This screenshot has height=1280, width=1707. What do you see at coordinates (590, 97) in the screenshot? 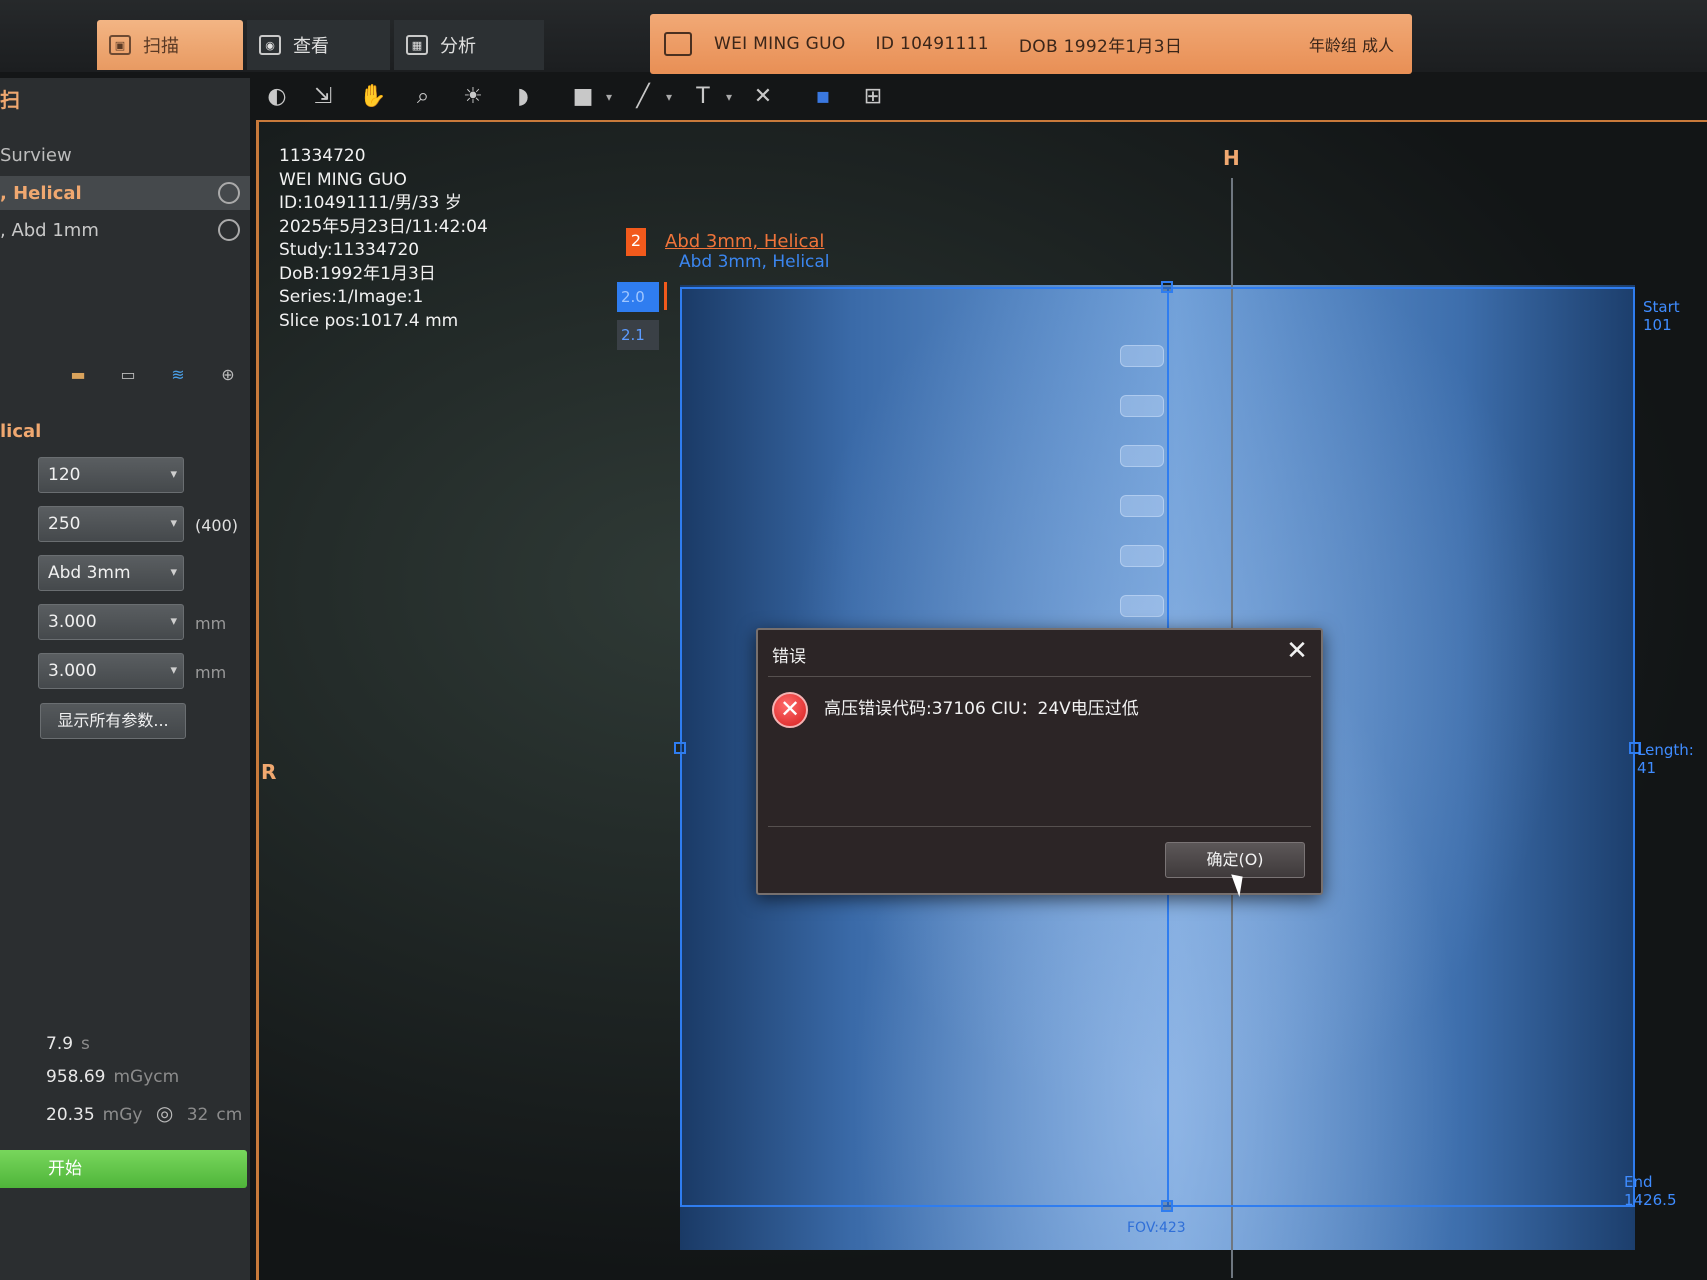
I see `roi-rectangle-icon: ■` at bounding box center [590, 97].